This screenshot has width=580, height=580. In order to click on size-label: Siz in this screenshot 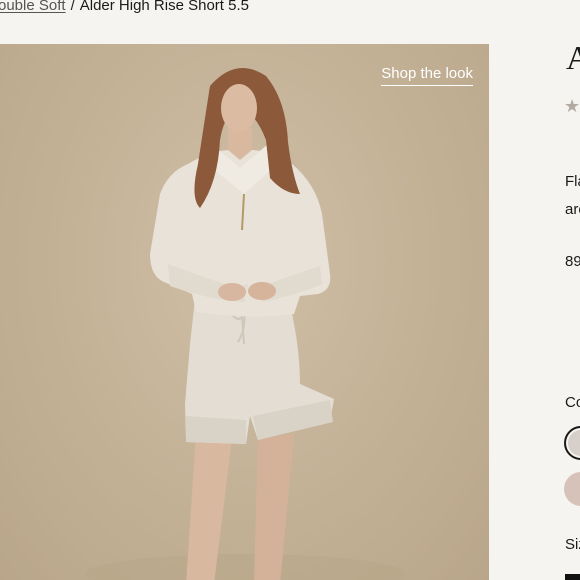, I will do `click(572, 544)`.